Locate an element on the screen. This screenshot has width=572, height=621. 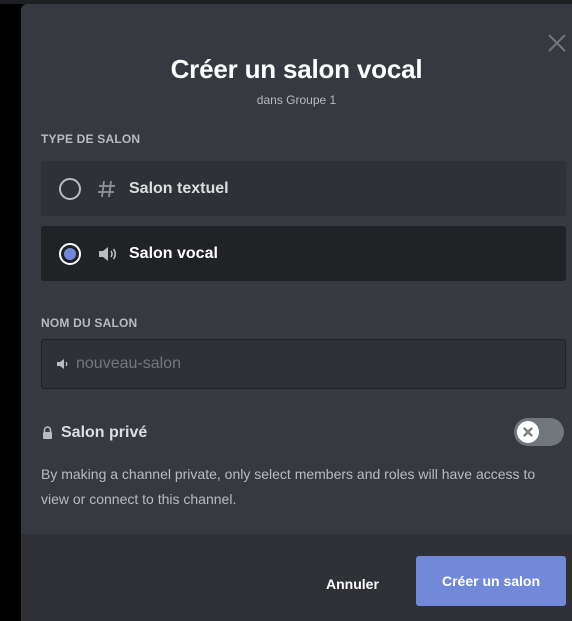
channel-type-label: TYPE DE SALON is located at coordinates (91, 139).